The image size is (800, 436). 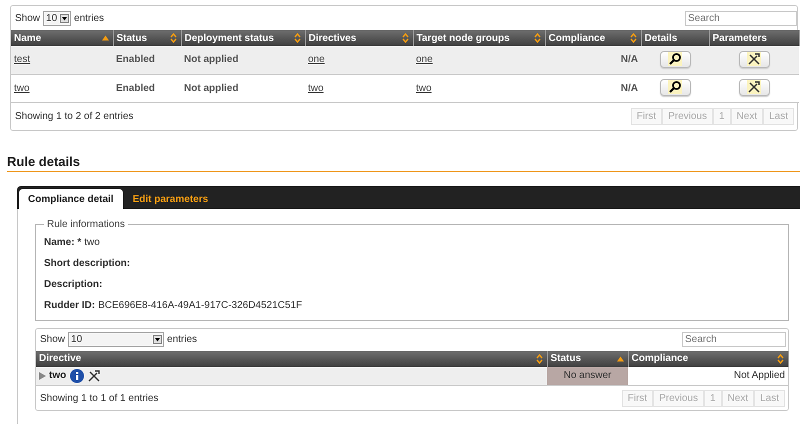 I want to click on info-icon, so click(x=77, y=375).